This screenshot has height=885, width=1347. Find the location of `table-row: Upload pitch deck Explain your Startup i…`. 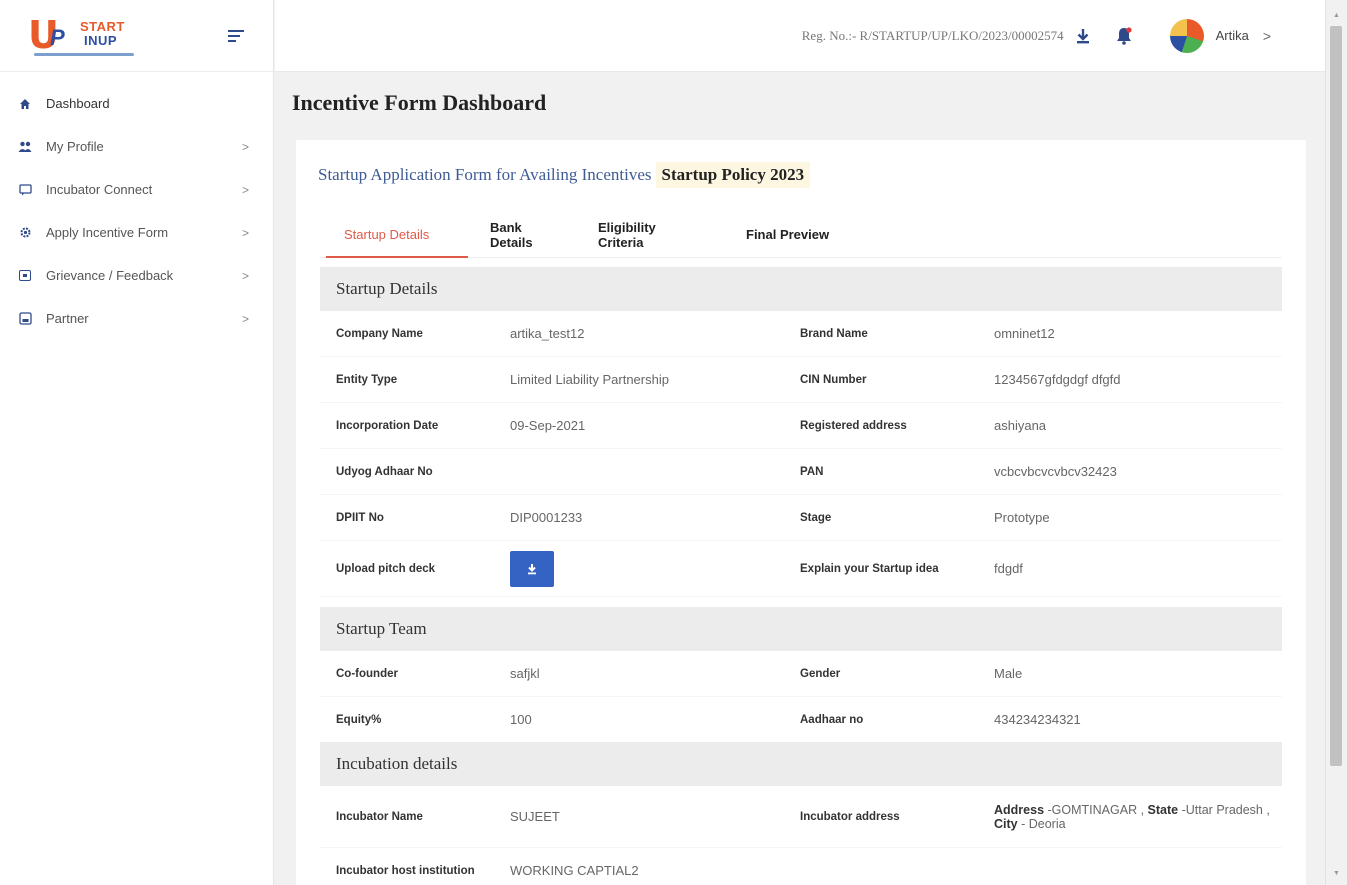

table-row: Upload pitch deck Explain your Startup i… is located at coordinates (801, 569).